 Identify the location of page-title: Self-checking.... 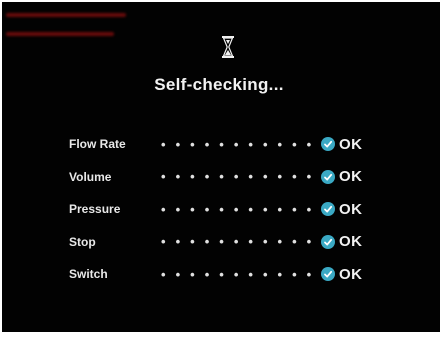
(219, 84).